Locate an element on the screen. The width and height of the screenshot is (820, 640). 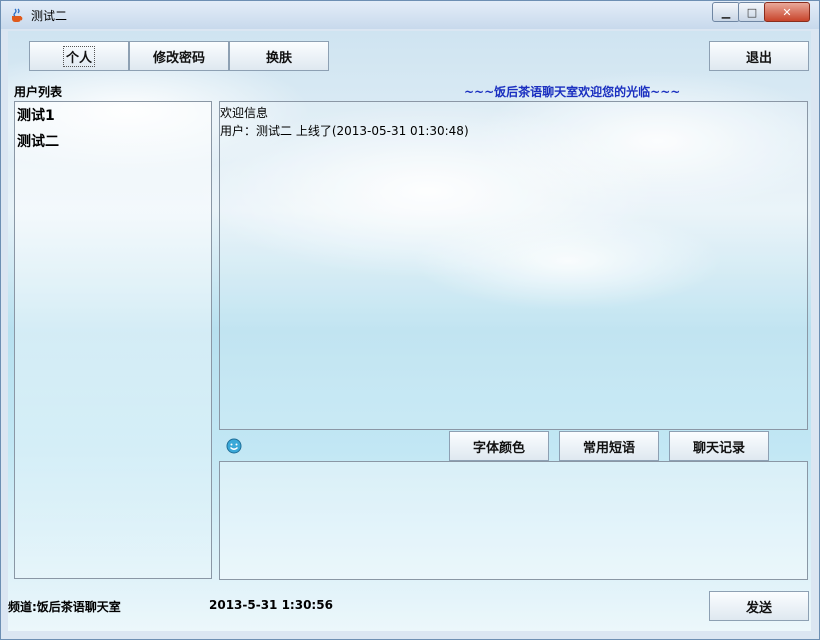
welcome-banner: ~~~饭后茶语聊天室欢迎您的光临~~~ is located at coordinates (572, 92).